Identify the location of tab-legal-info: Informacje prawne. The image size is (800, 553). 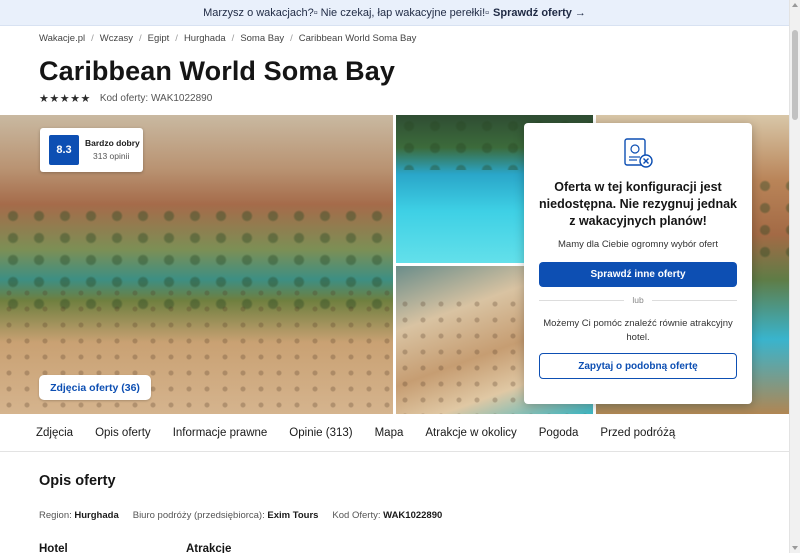
(220, 433).